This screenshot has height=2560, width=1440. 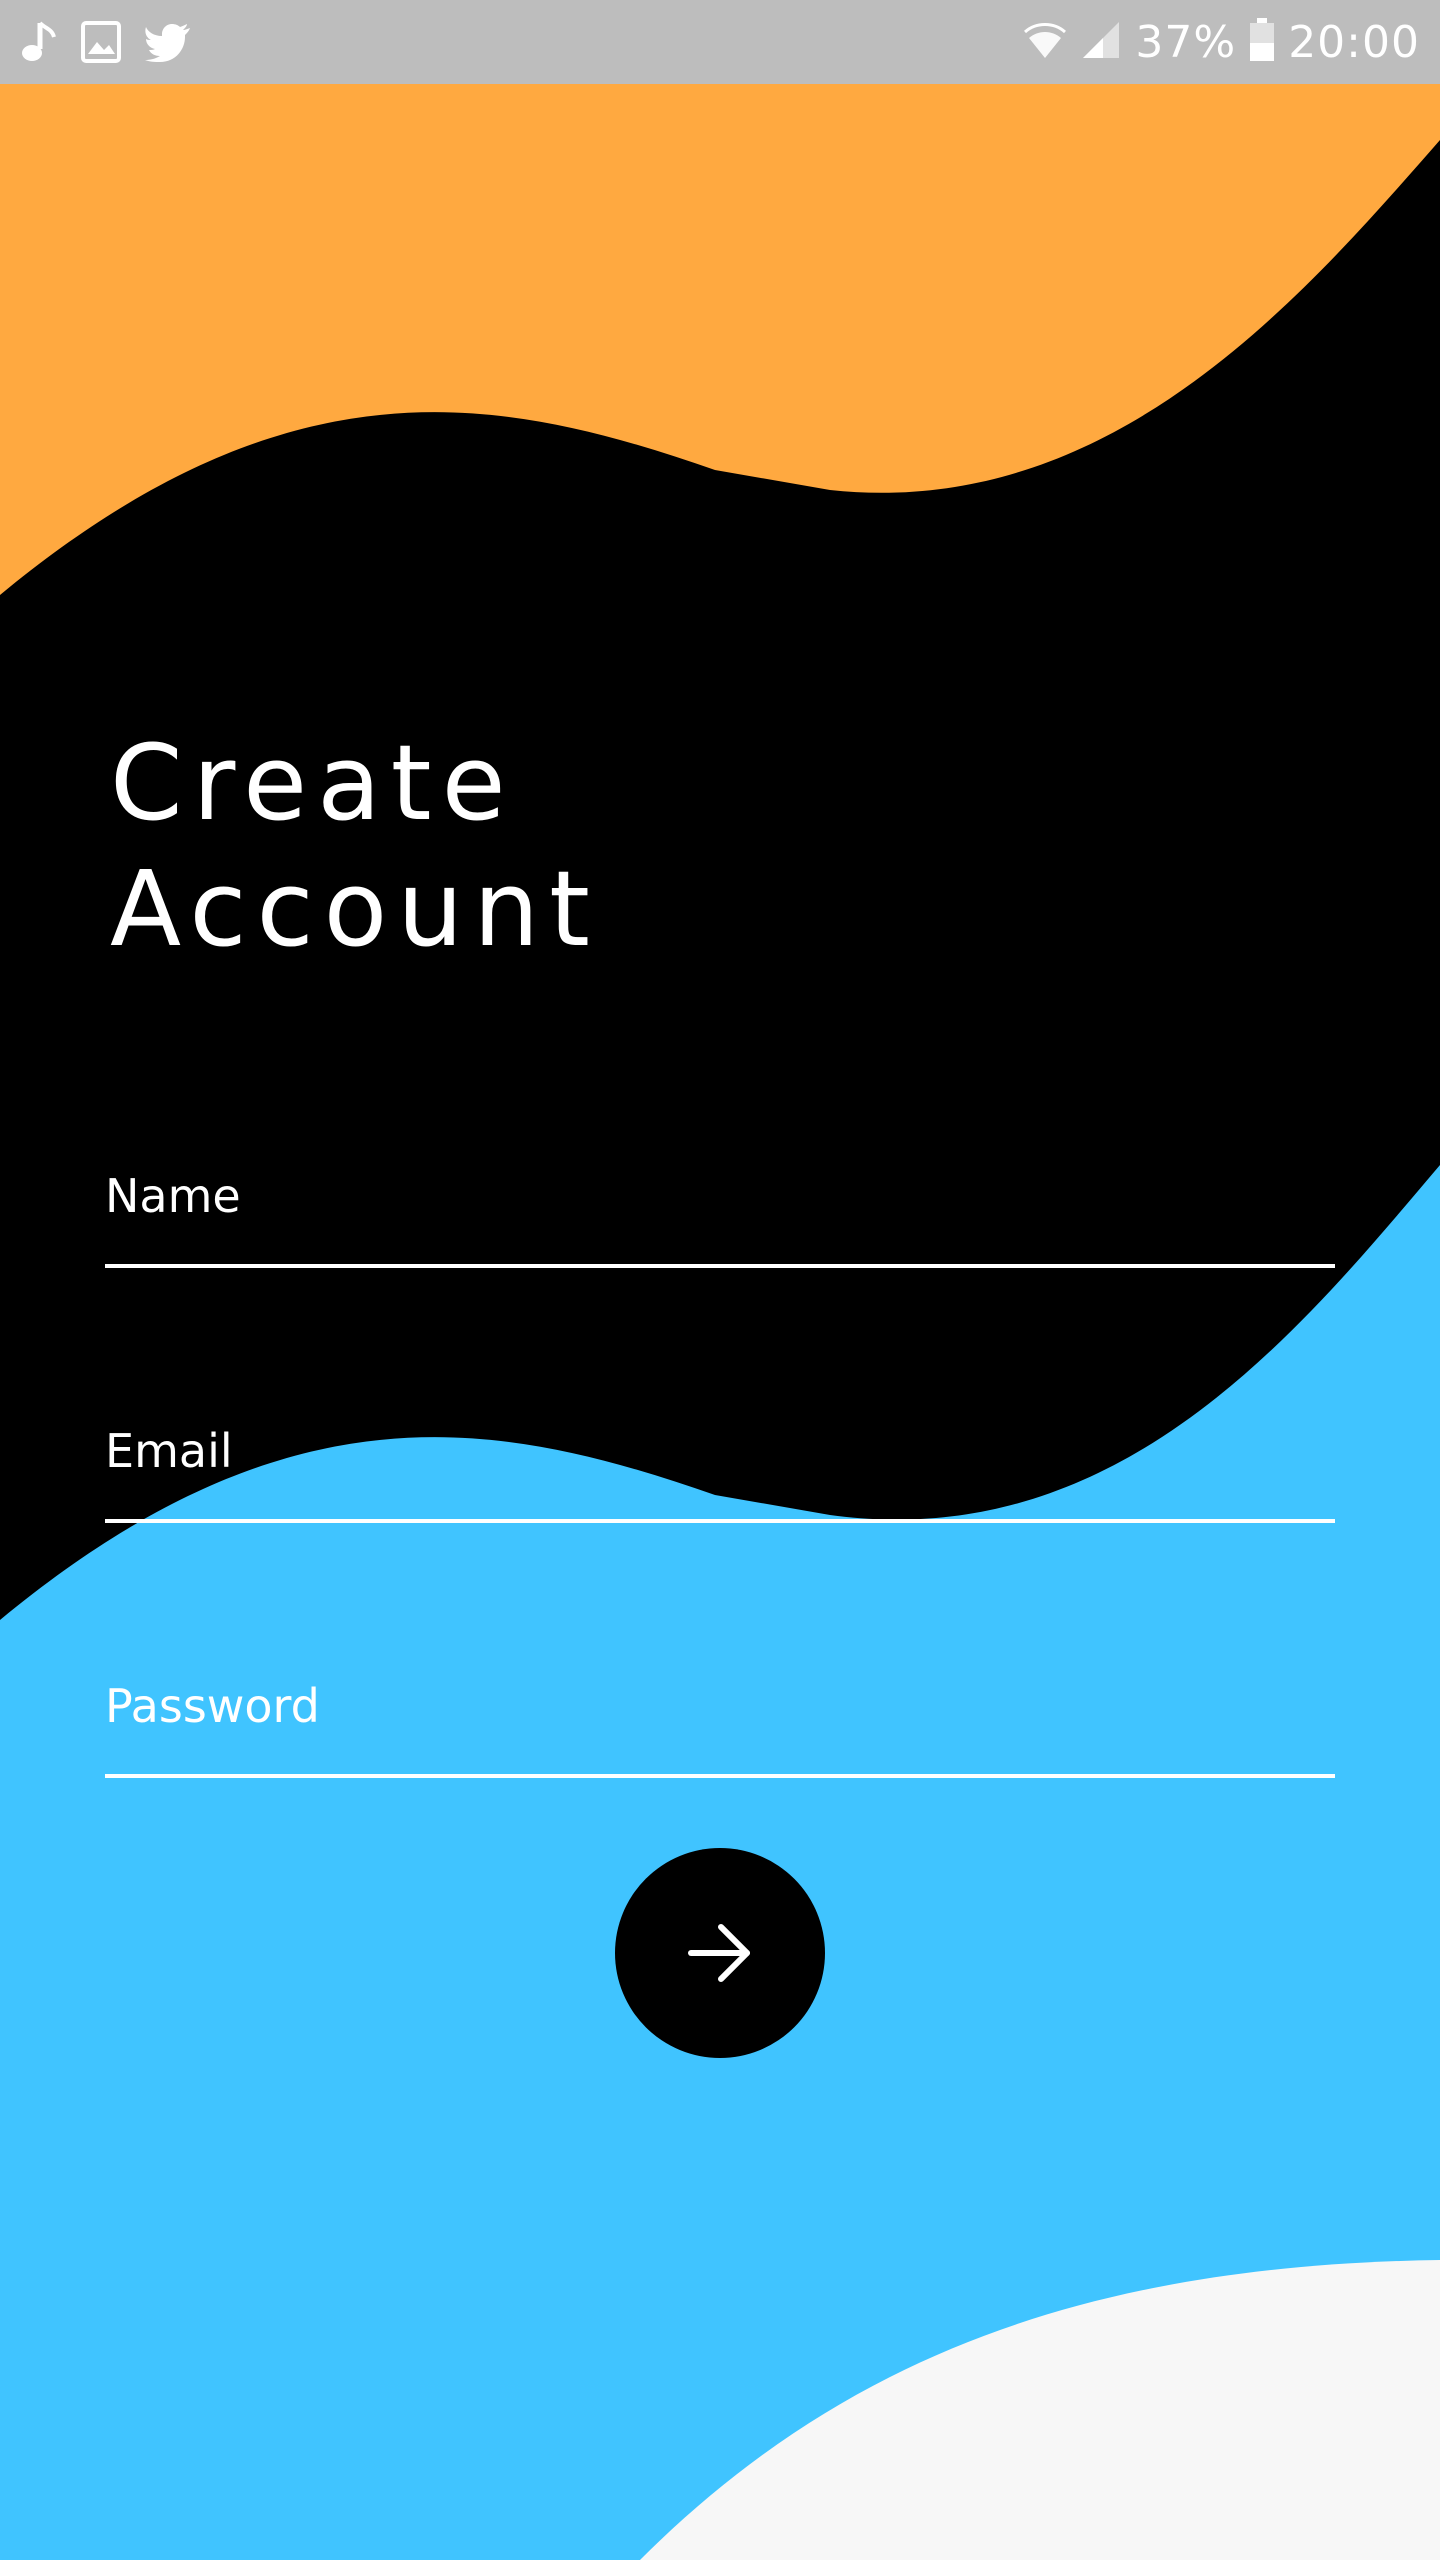 I want to click on title-line-2: Account, so click(x=355, y=909).